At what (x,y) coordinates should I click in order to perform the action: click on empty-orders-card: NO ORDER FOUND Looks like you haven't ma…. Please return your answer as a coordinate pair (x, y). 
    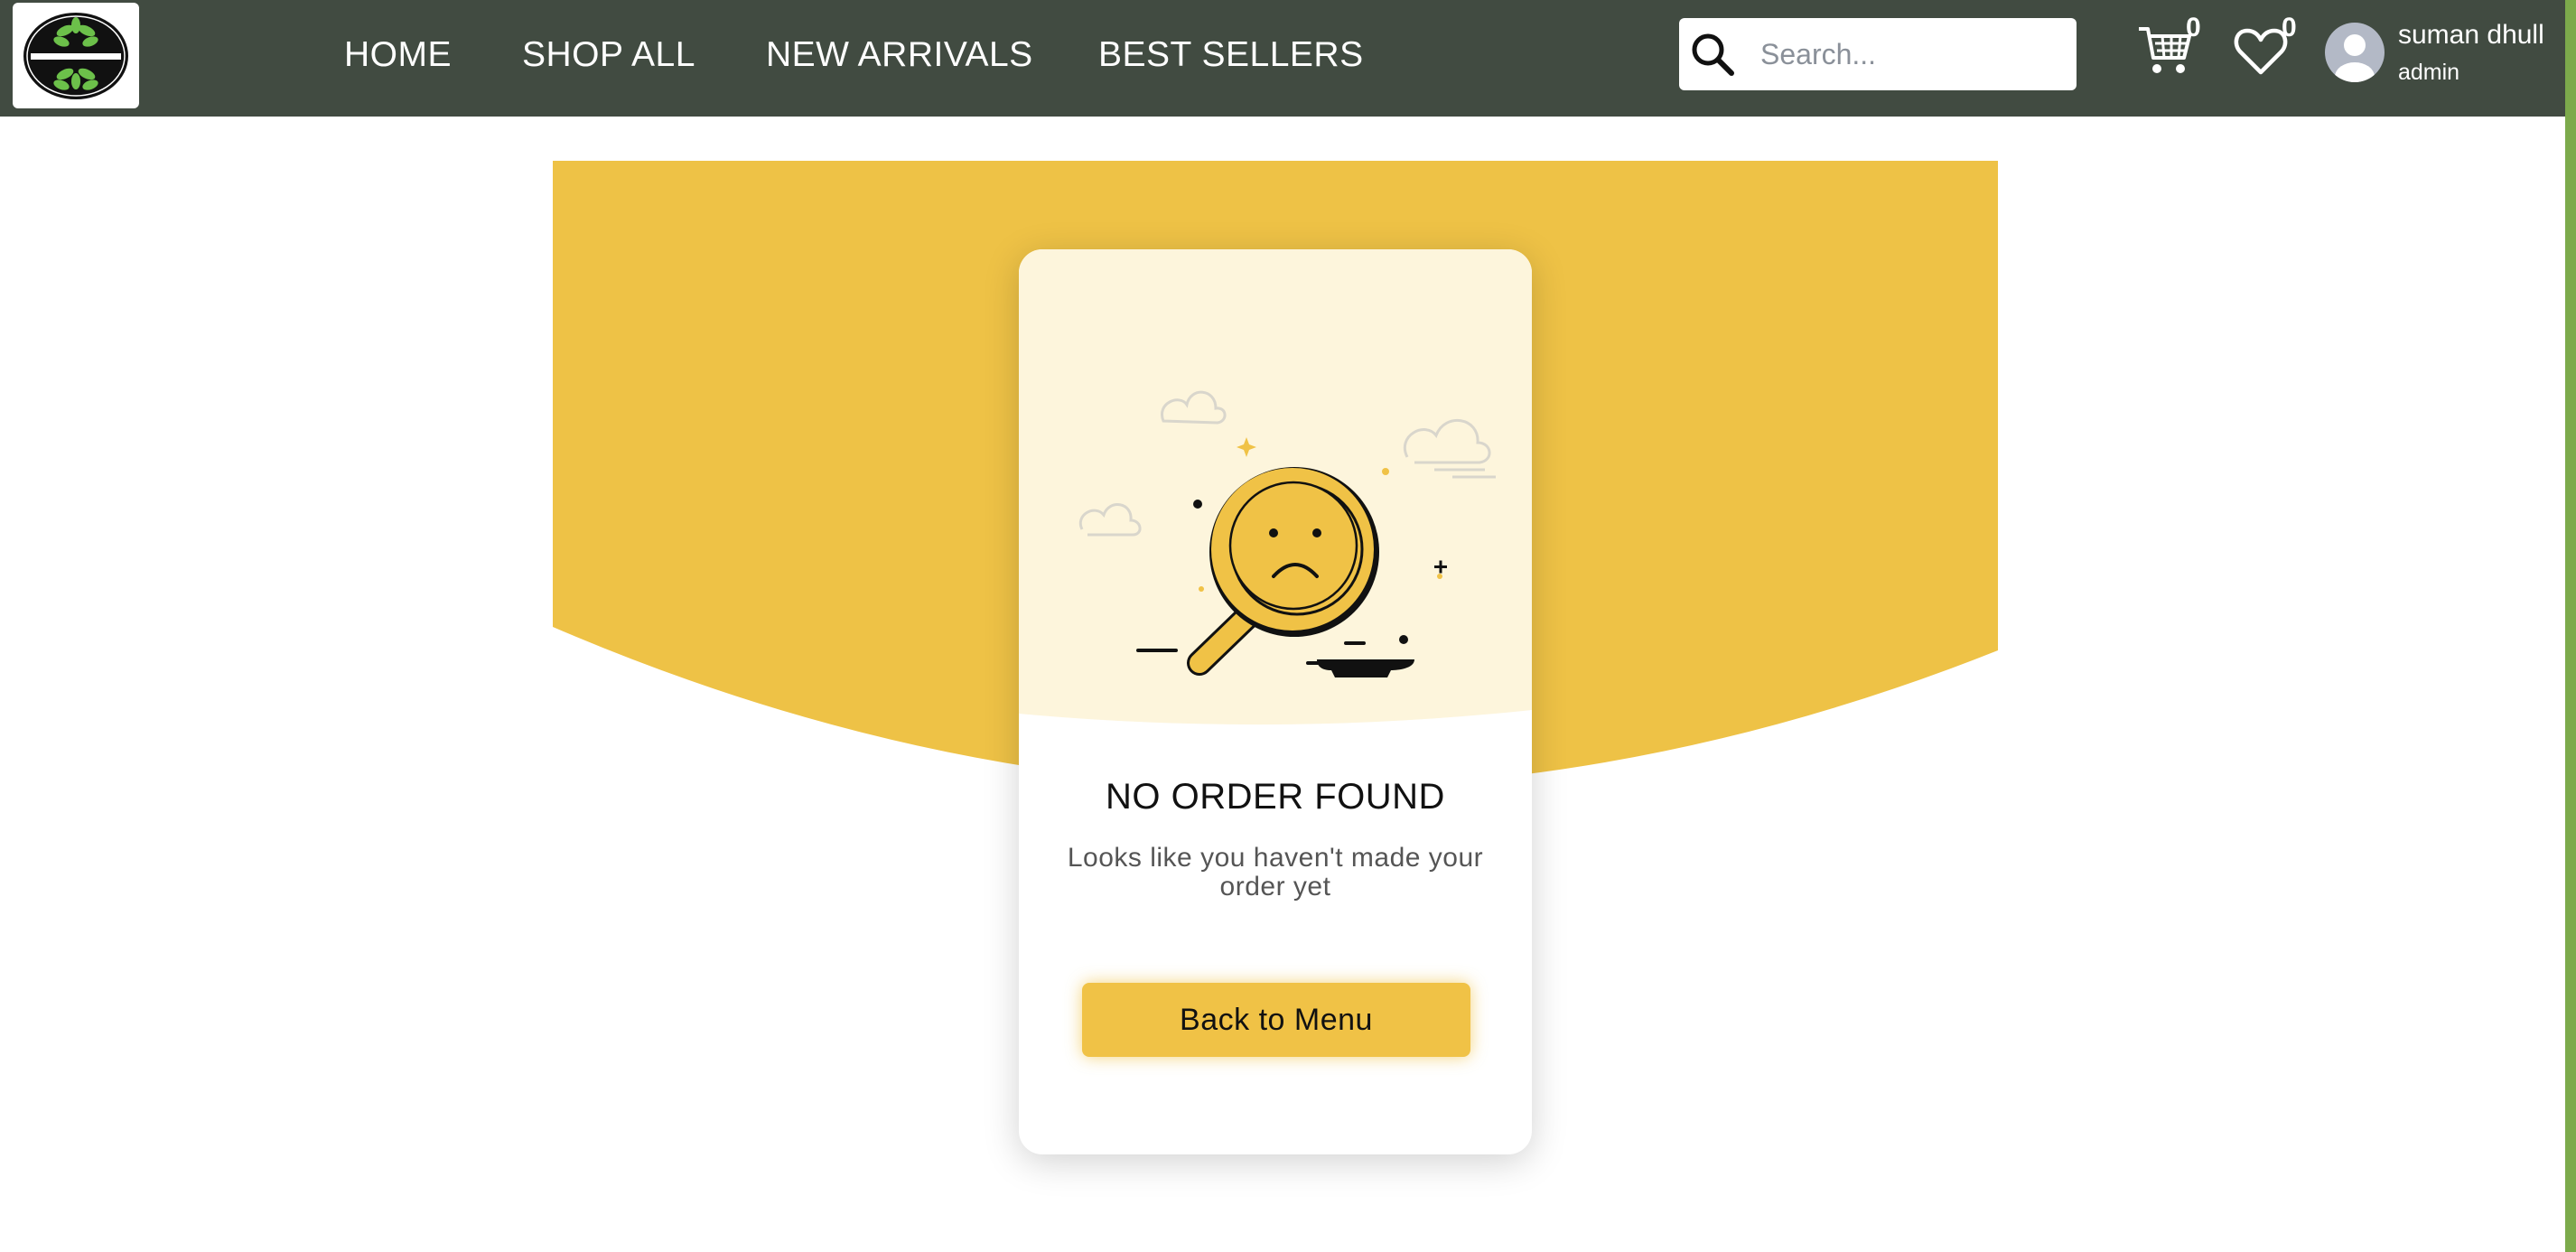
    Looking at the image, I should click on (1275, 701).